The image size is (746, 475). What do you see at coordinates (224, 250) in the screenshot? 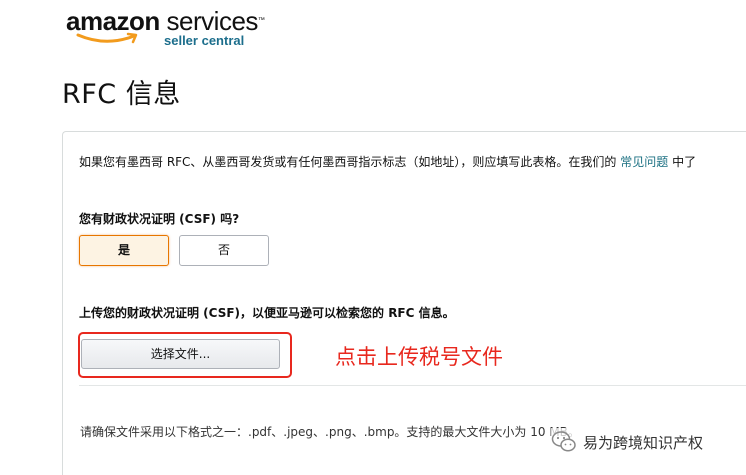
I see `csf-no-button: 否` at bounding box center [224, 250].